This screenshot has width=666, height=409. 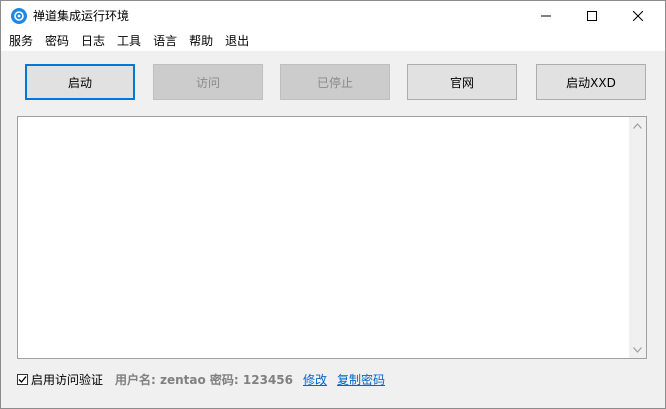 What do you see at coordinates (315, 379) in the screenshot?
I see `edit-password-link: 修改` at bounding box center [315, 379].